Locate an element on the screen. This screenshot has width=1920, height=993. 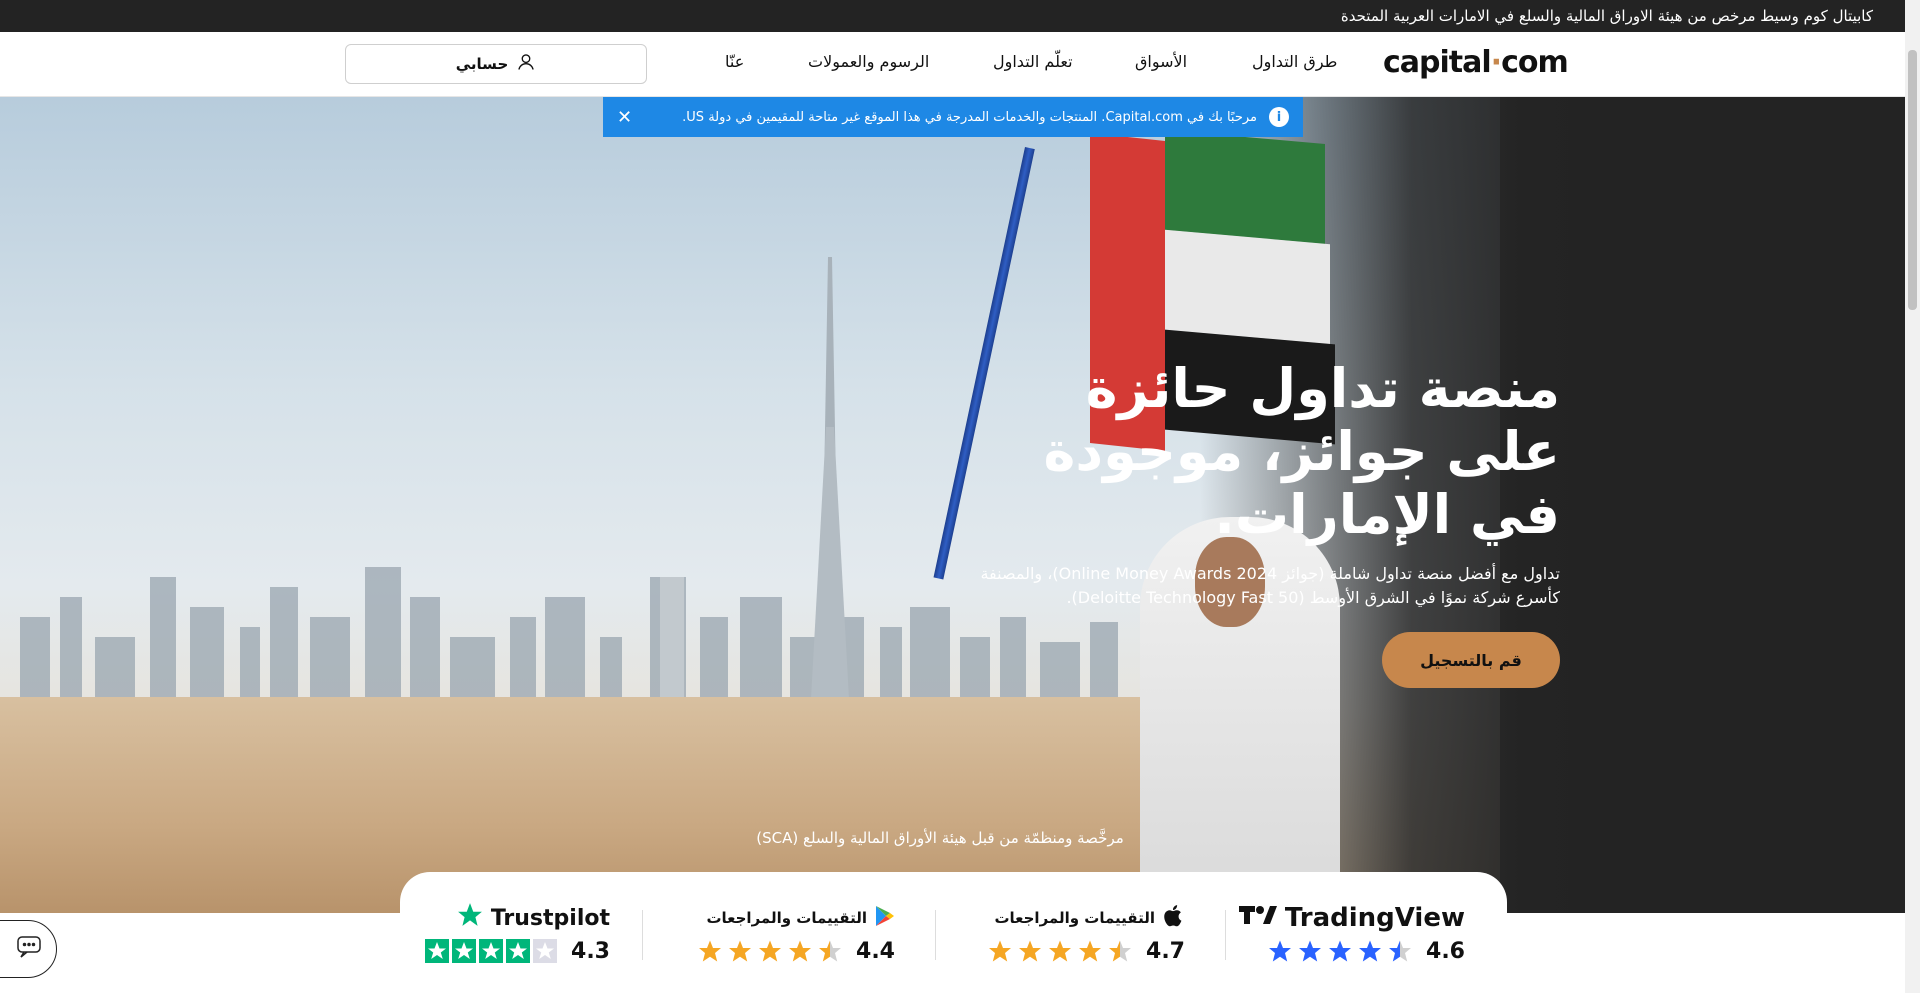
capital-com-logo: capital·com is located at coordinates (1476, 62).